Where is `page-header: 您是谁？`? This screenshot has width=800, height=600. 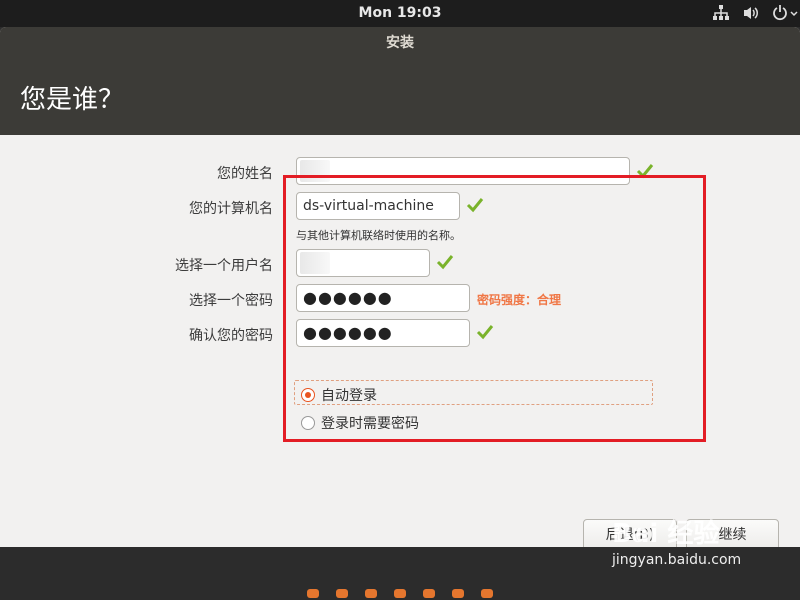
page-header: 您是谁？ is located at coordinates (400, 96).